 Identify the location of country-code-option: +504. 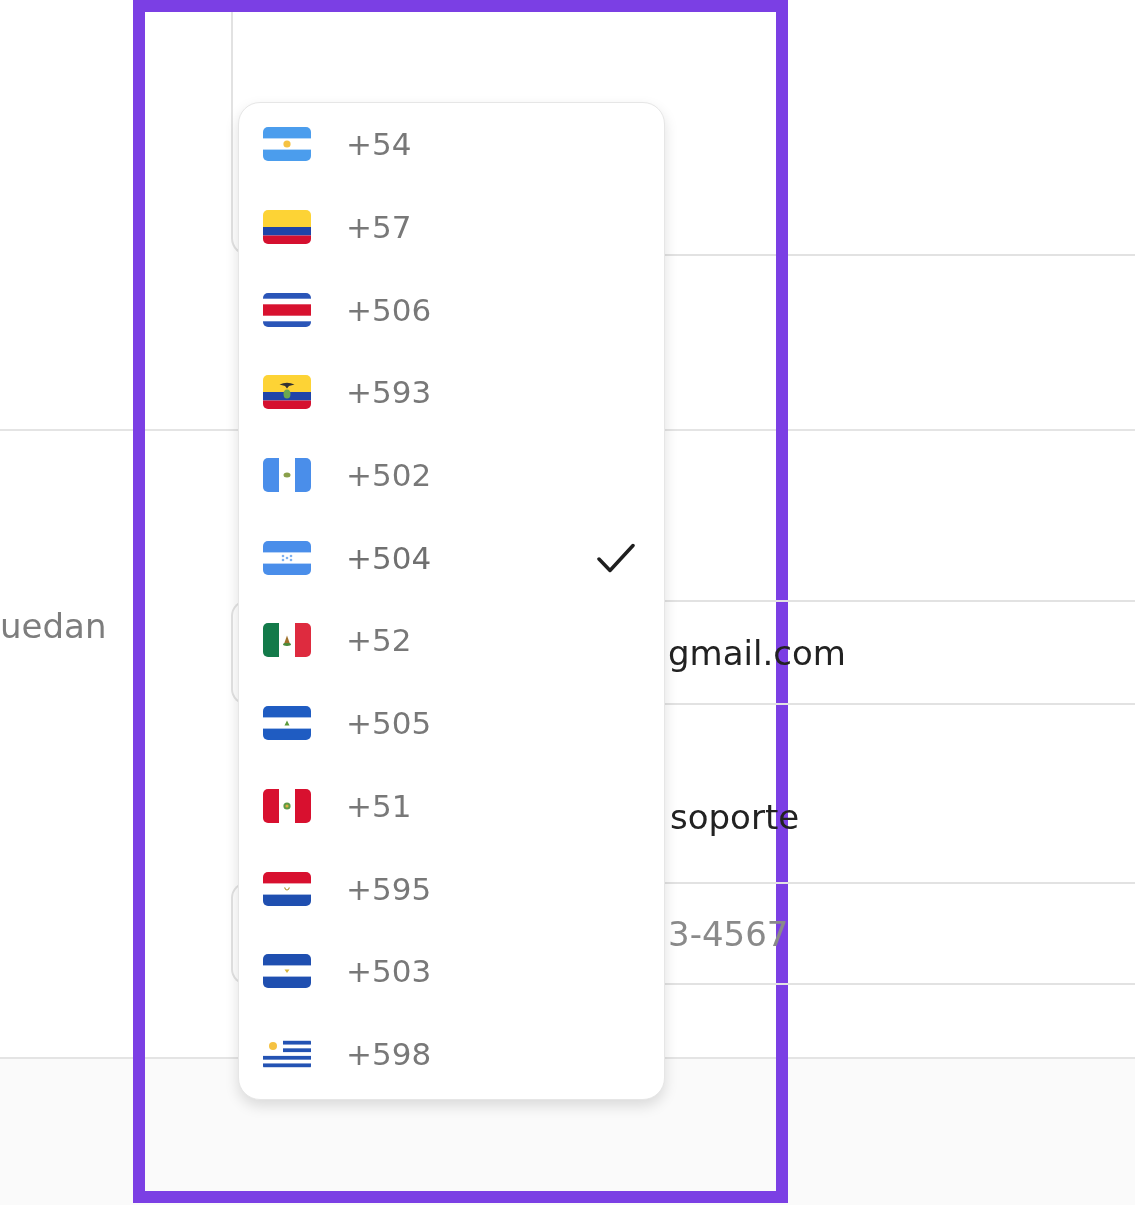
(451, 558).